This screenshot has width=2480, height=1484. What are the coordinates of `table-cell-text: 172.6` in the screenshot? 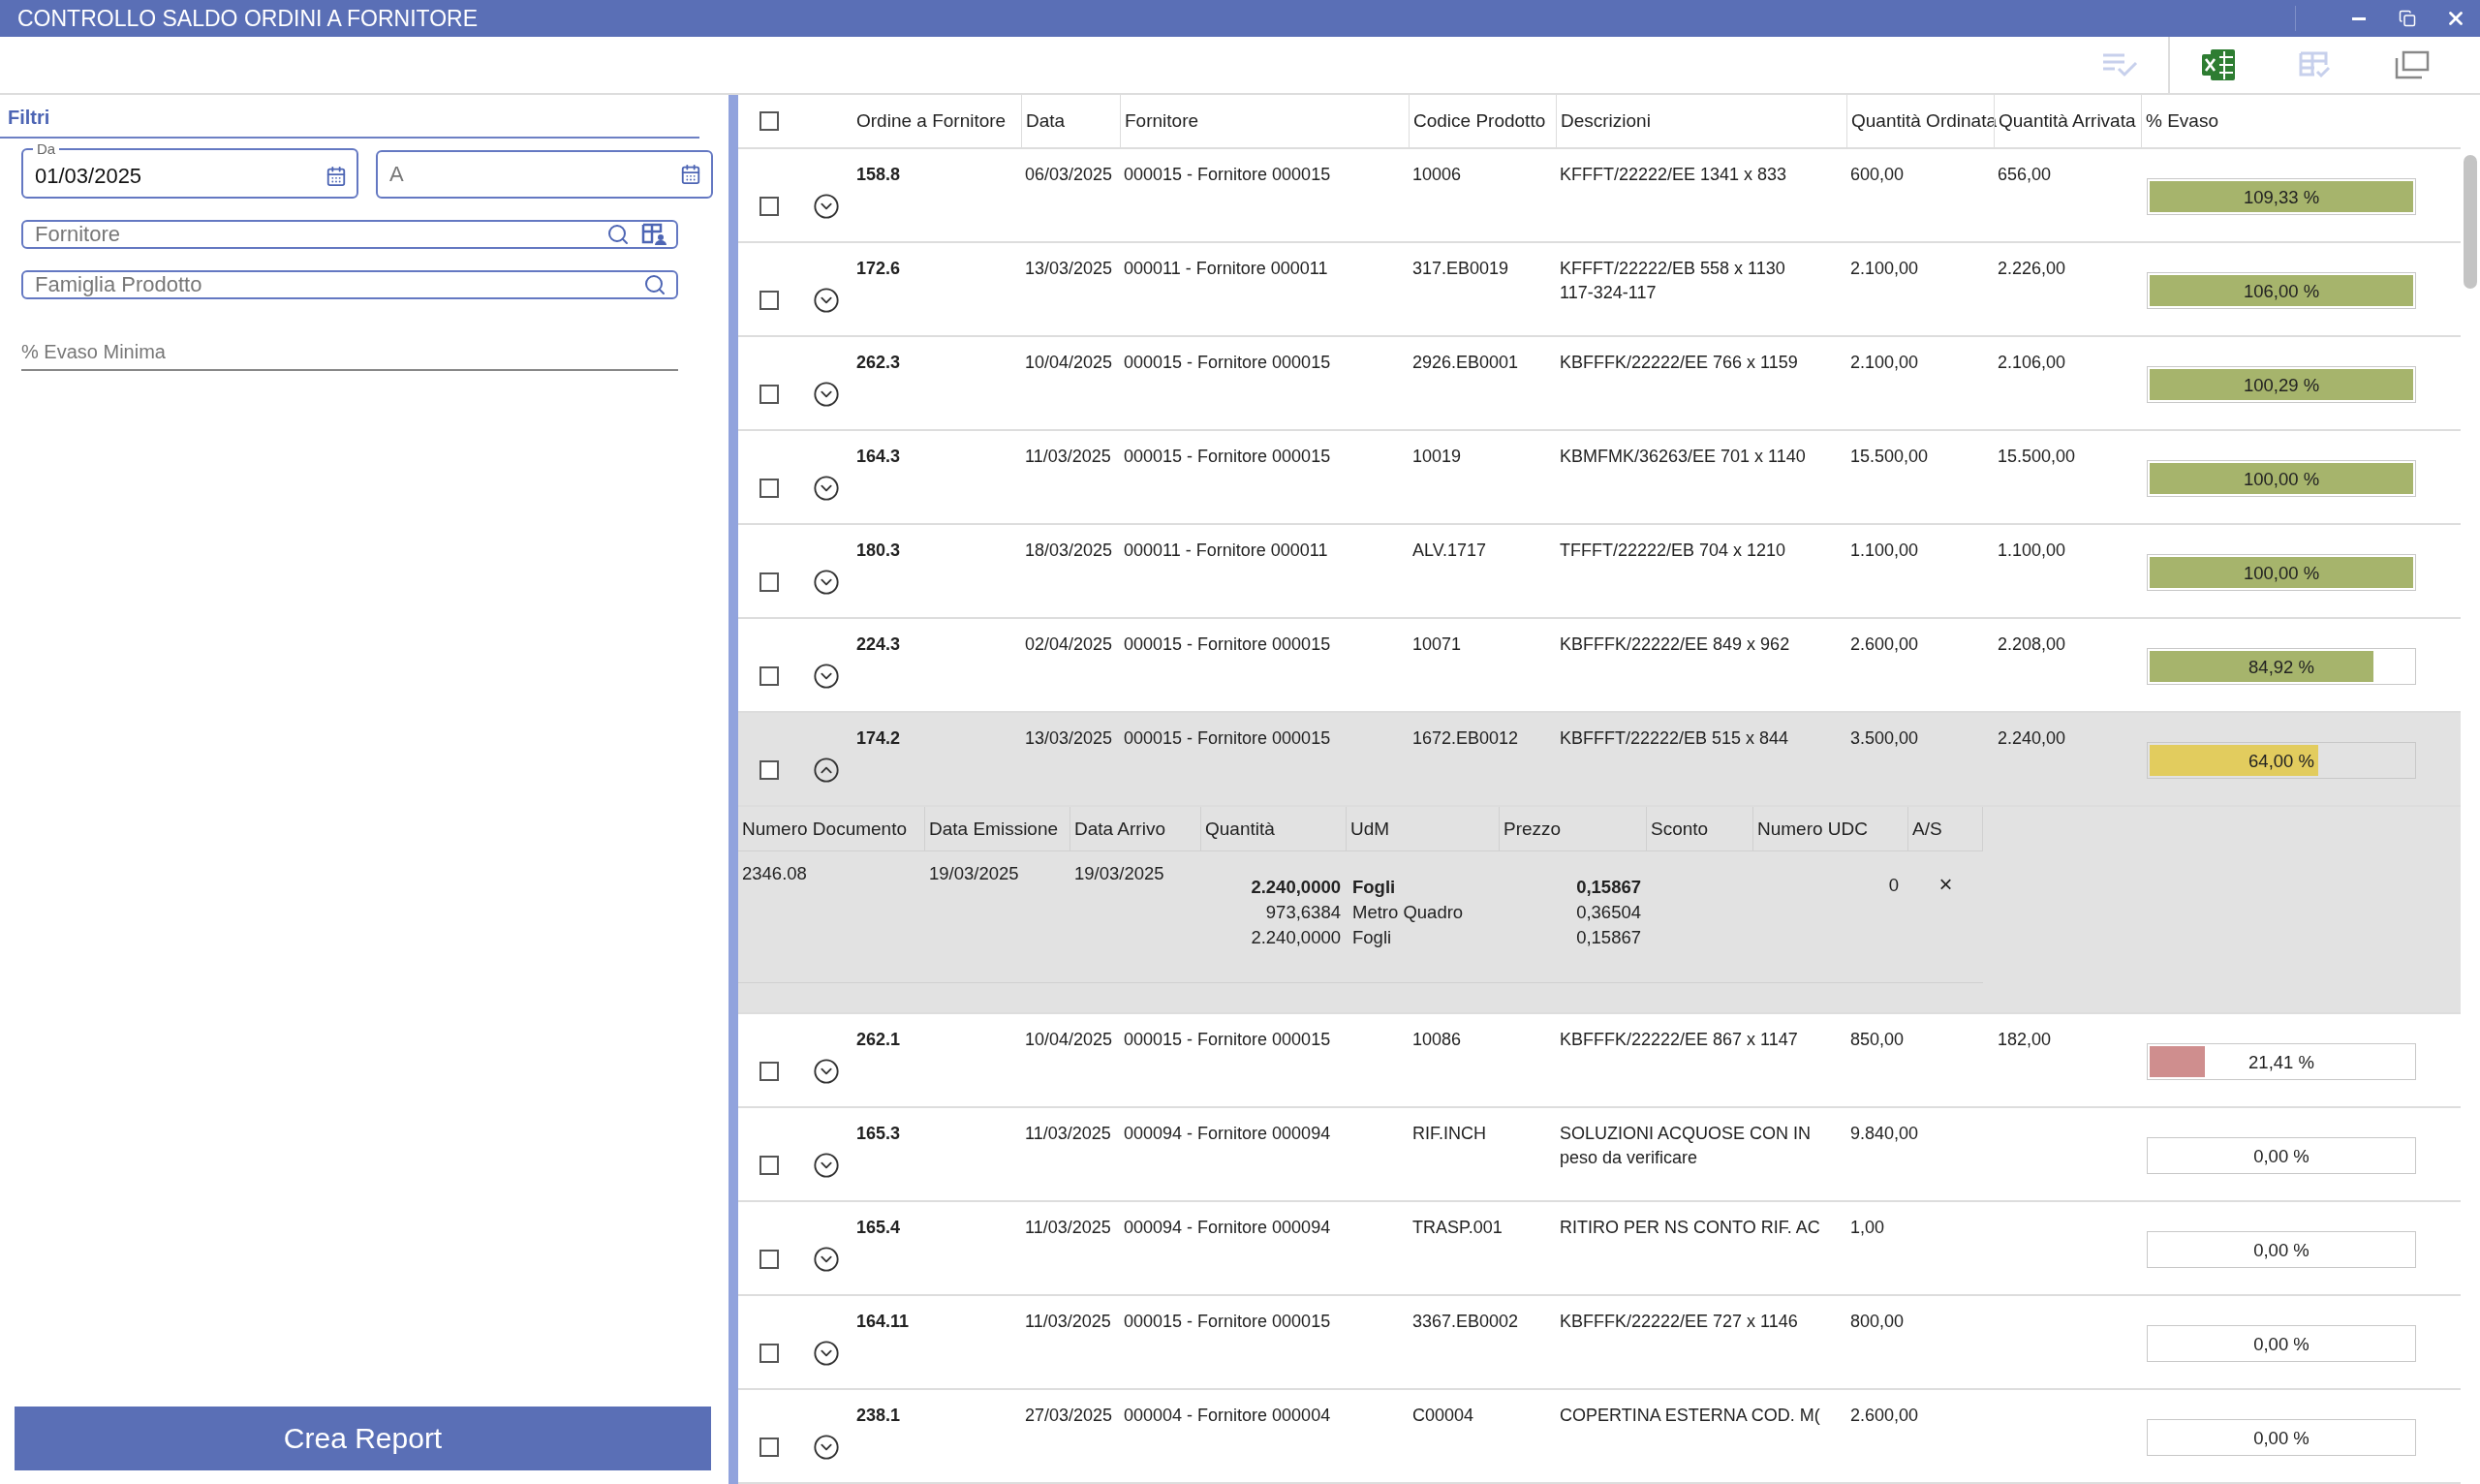 It's located at (878, 269).